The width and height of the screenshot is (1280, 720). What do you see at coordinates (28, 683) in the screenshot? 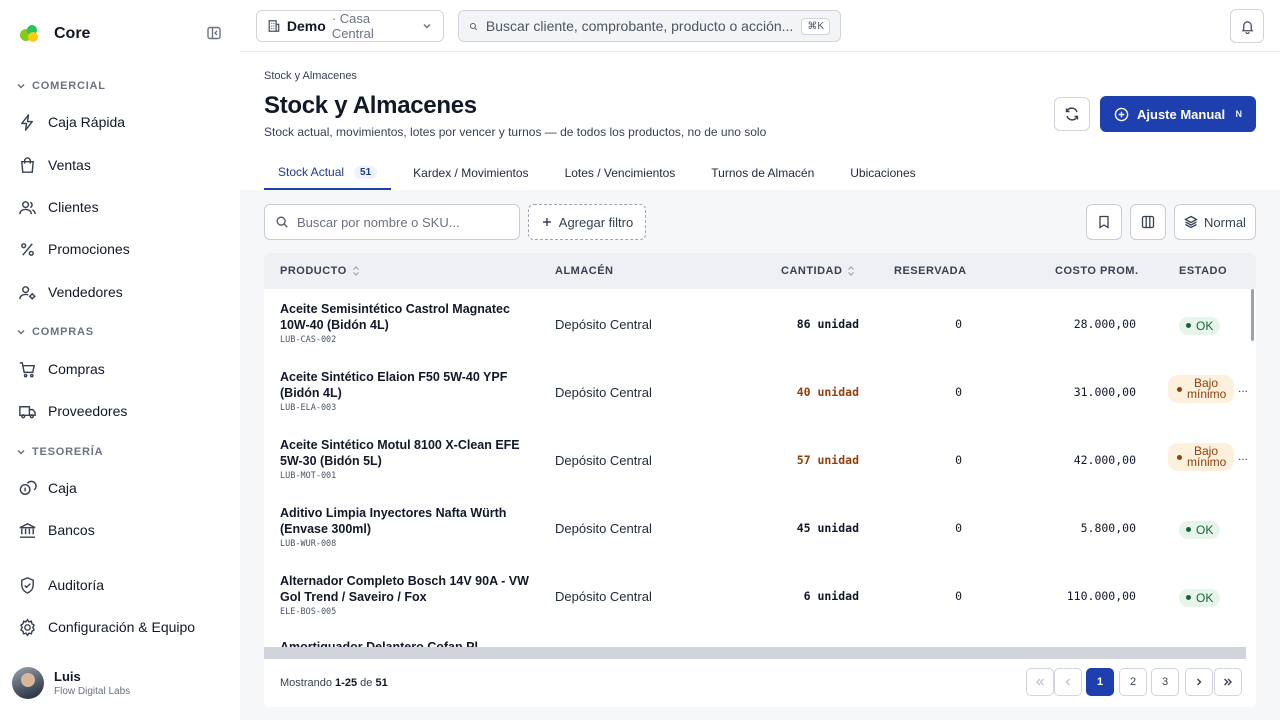
I see `avatar` at bounding box center [28, 683].